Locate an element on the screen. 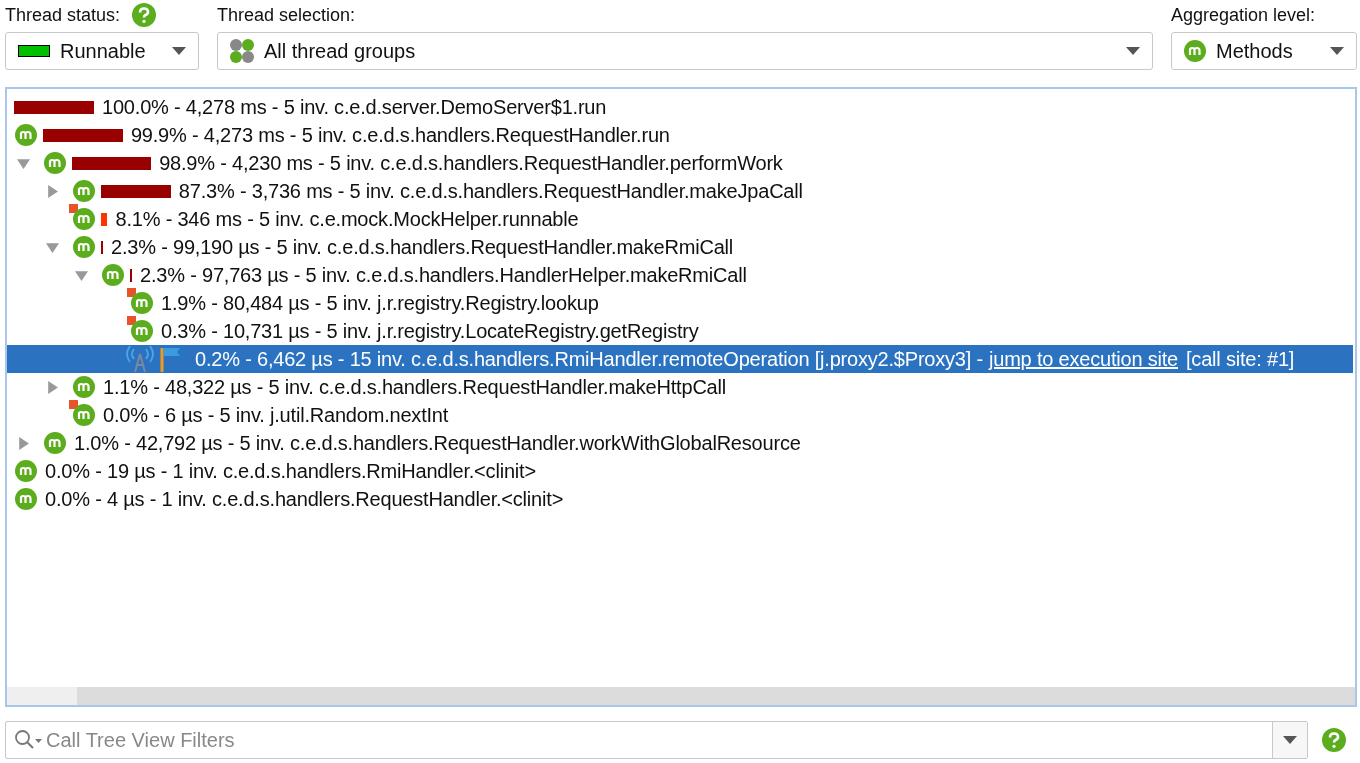 The width and height of the screenshot is (1360, 763). call-tree-entry: 2.3% - 99,190 µs - 5 inv. c.e.d.s.handlers.RequestHandler.makeRmiCall is located at coordinates (422, 247).